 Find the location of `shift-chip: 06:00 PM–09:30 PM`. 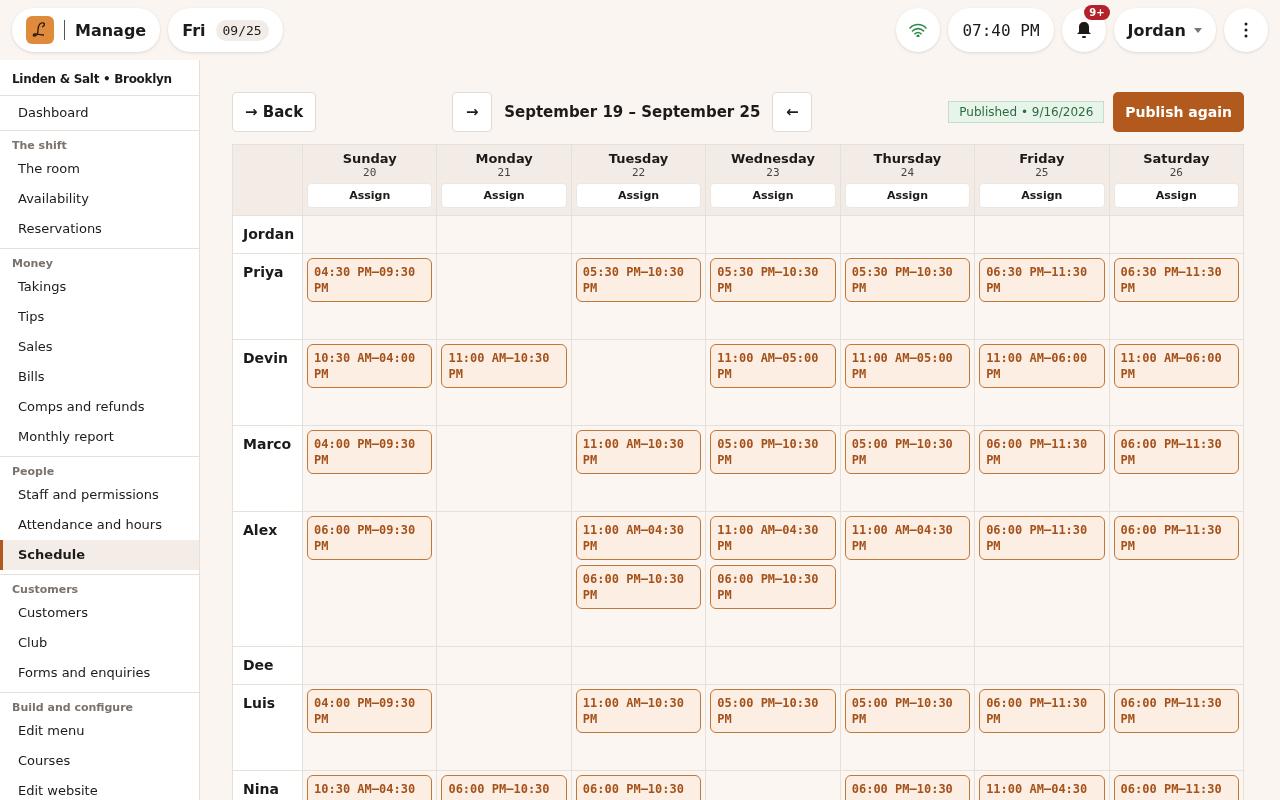

shift-chip: 06:00 PM–09:30 PM is located at coordinates (370, 538).